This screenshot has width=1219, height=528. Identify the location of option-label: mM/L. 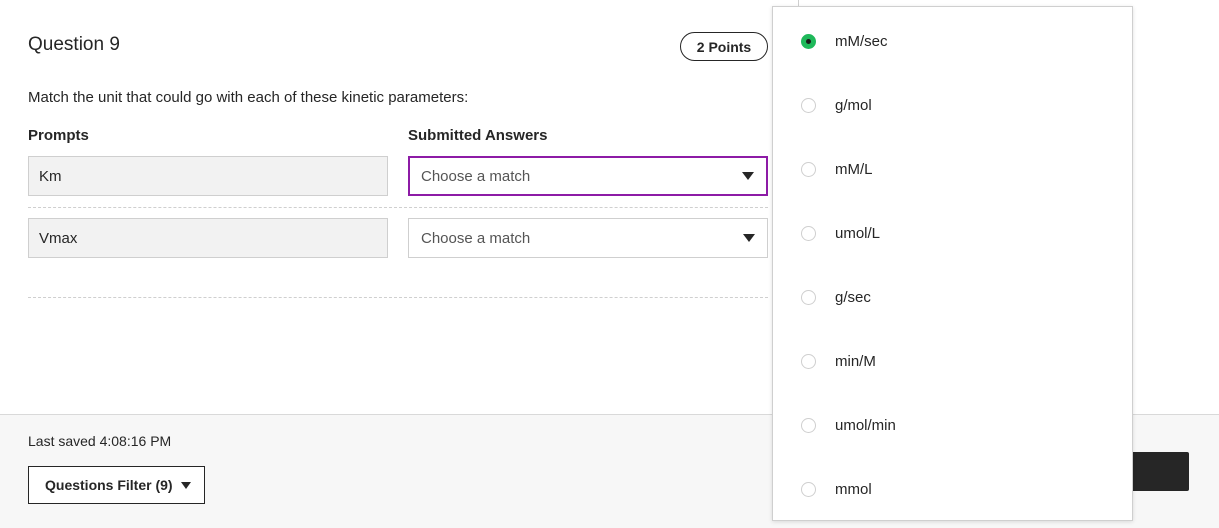
(854, 169).